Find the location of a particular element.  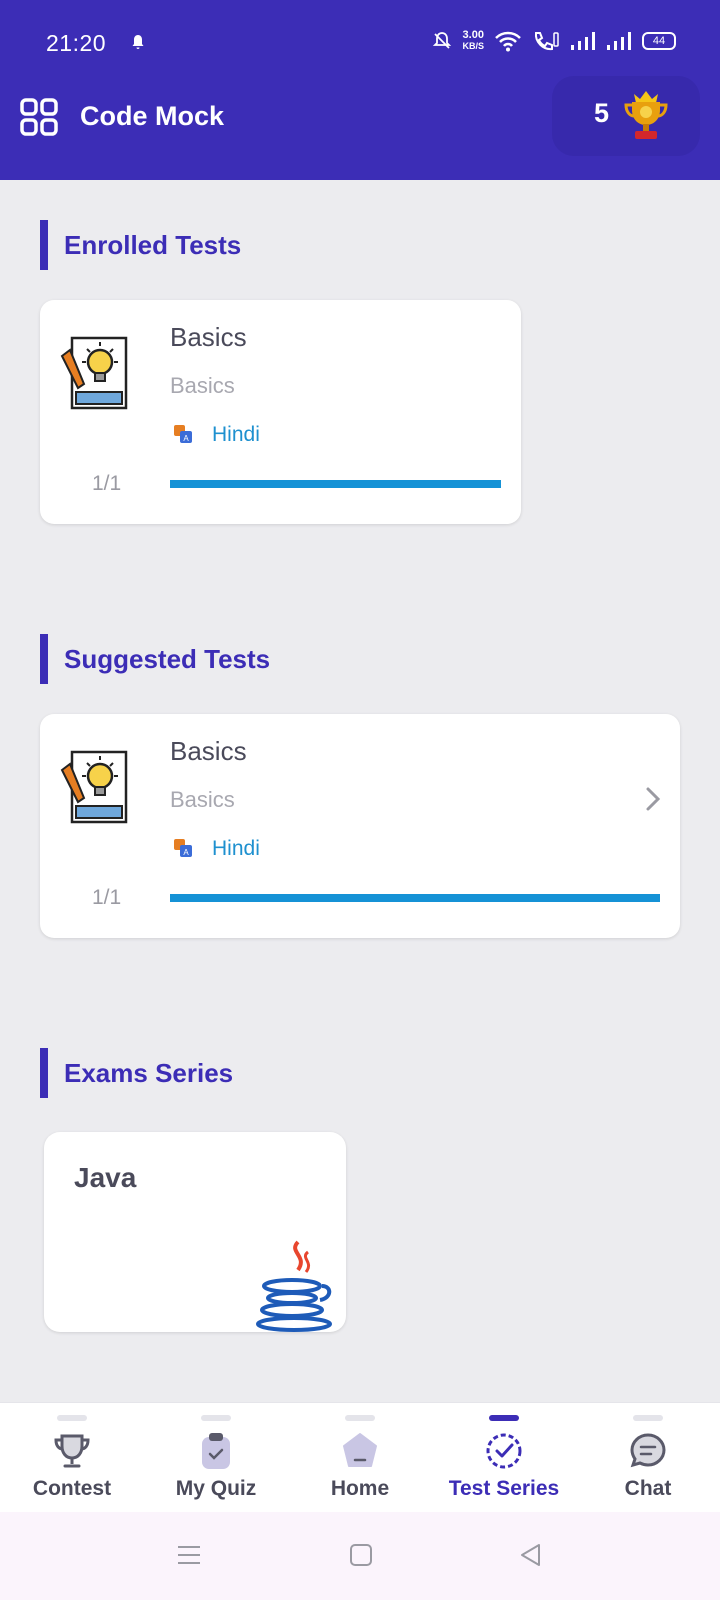

gold-trophy-icon is located at coordinates (646, 115).